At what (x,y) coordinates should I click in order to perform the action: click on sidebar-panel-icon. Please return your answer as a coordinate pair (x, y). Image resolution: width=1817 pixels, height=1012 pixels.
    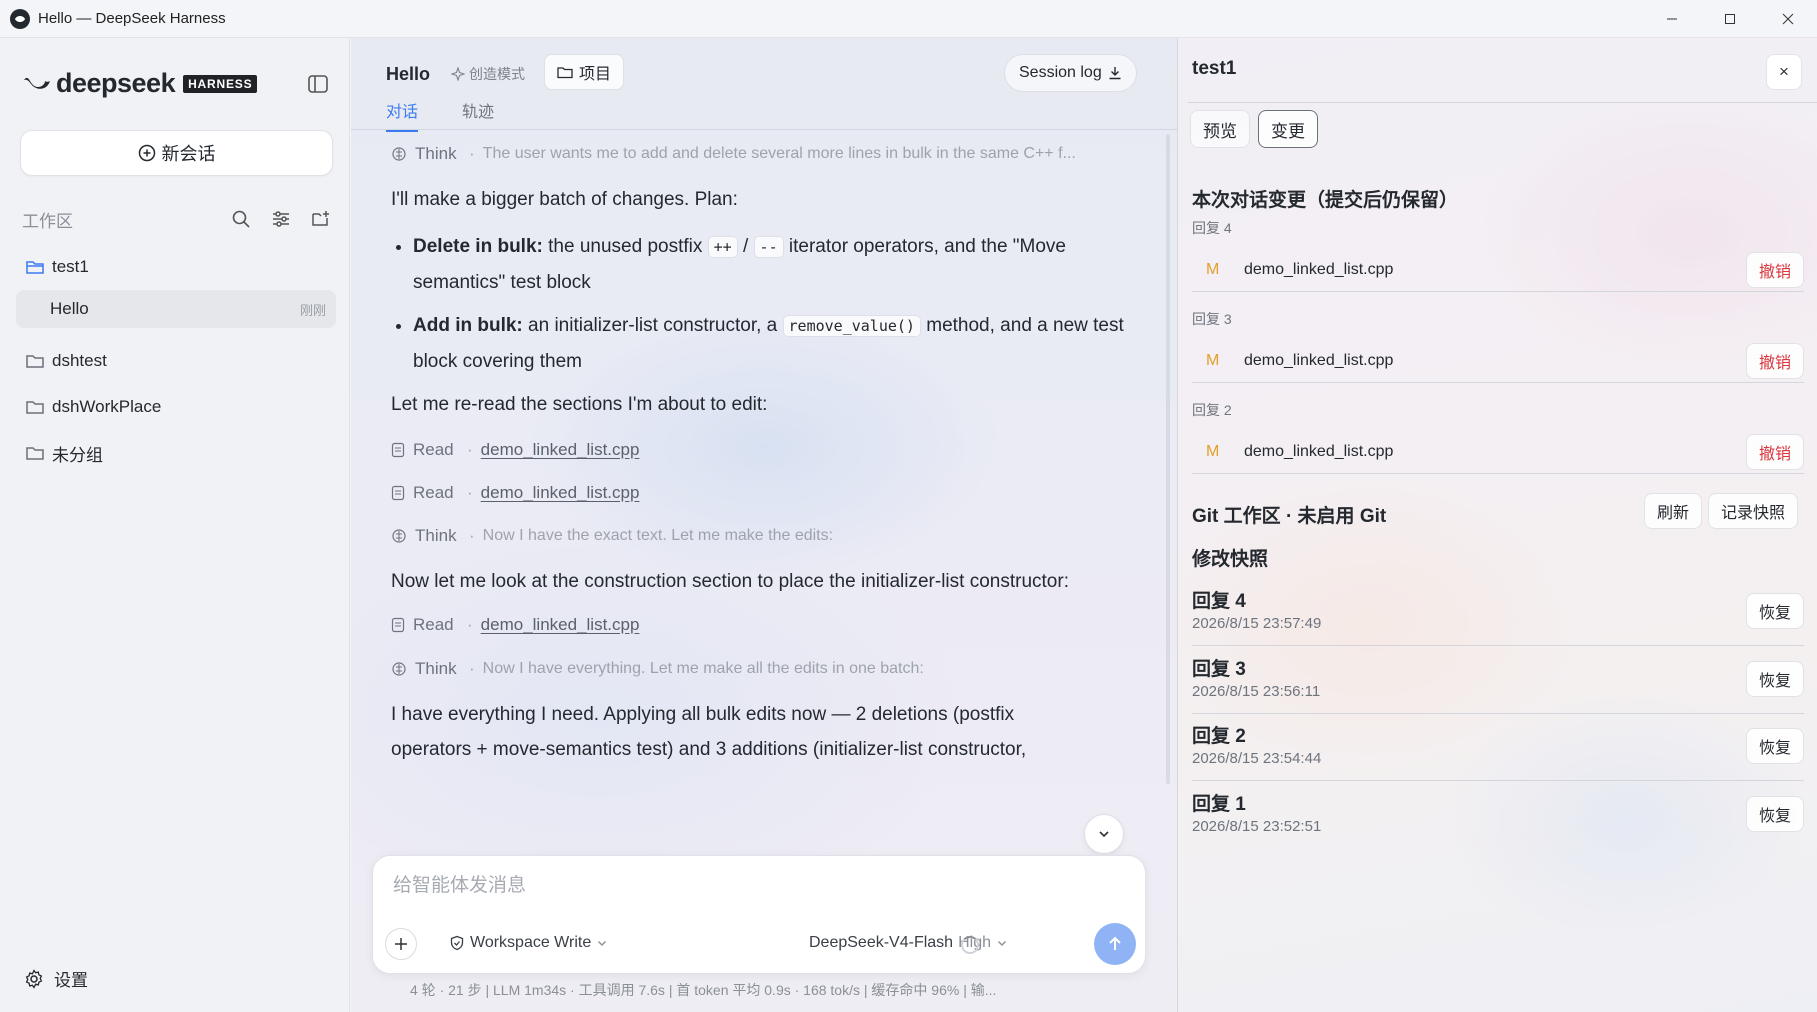
    Looking at the image, I should click on (318, 84).